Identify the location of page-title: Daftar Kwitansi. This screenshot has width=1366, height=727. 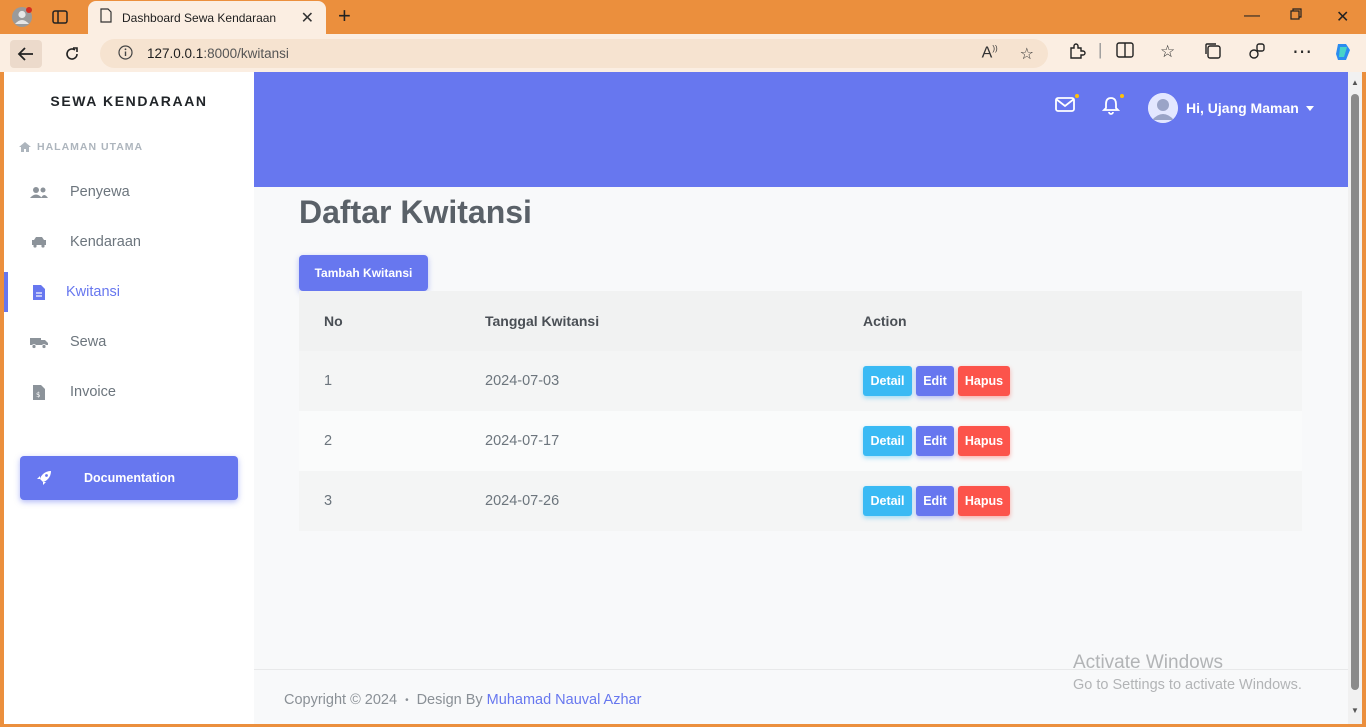
(415, 212).